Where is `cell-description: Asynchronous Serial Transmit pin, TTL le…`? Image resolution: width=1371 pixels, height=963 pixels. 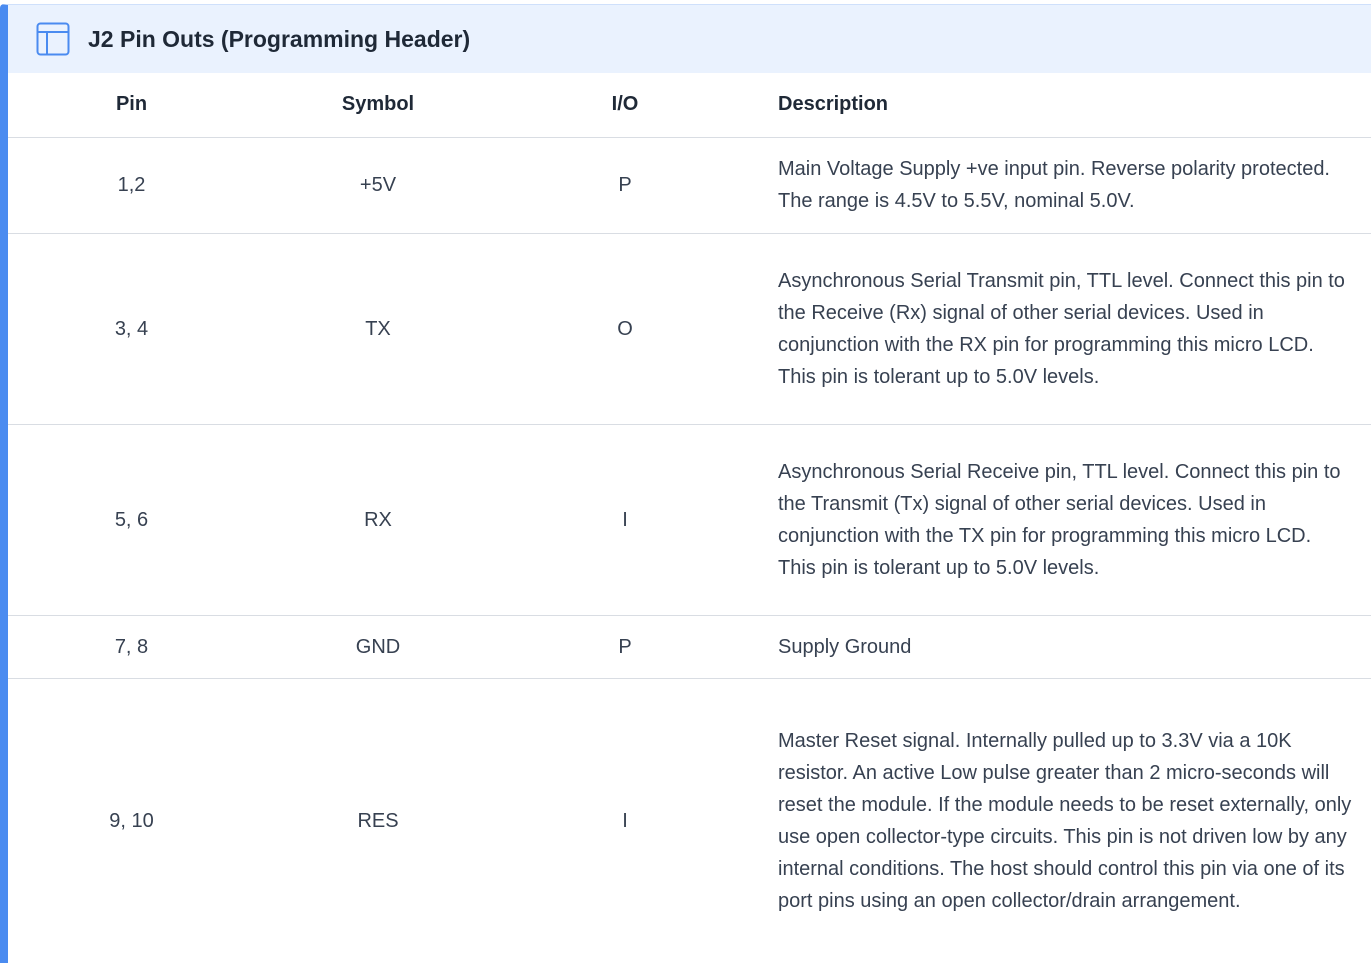
cell-description: Asynchronous Serial Transmit pin, TTL le… is located at coordinates (1060, 329).